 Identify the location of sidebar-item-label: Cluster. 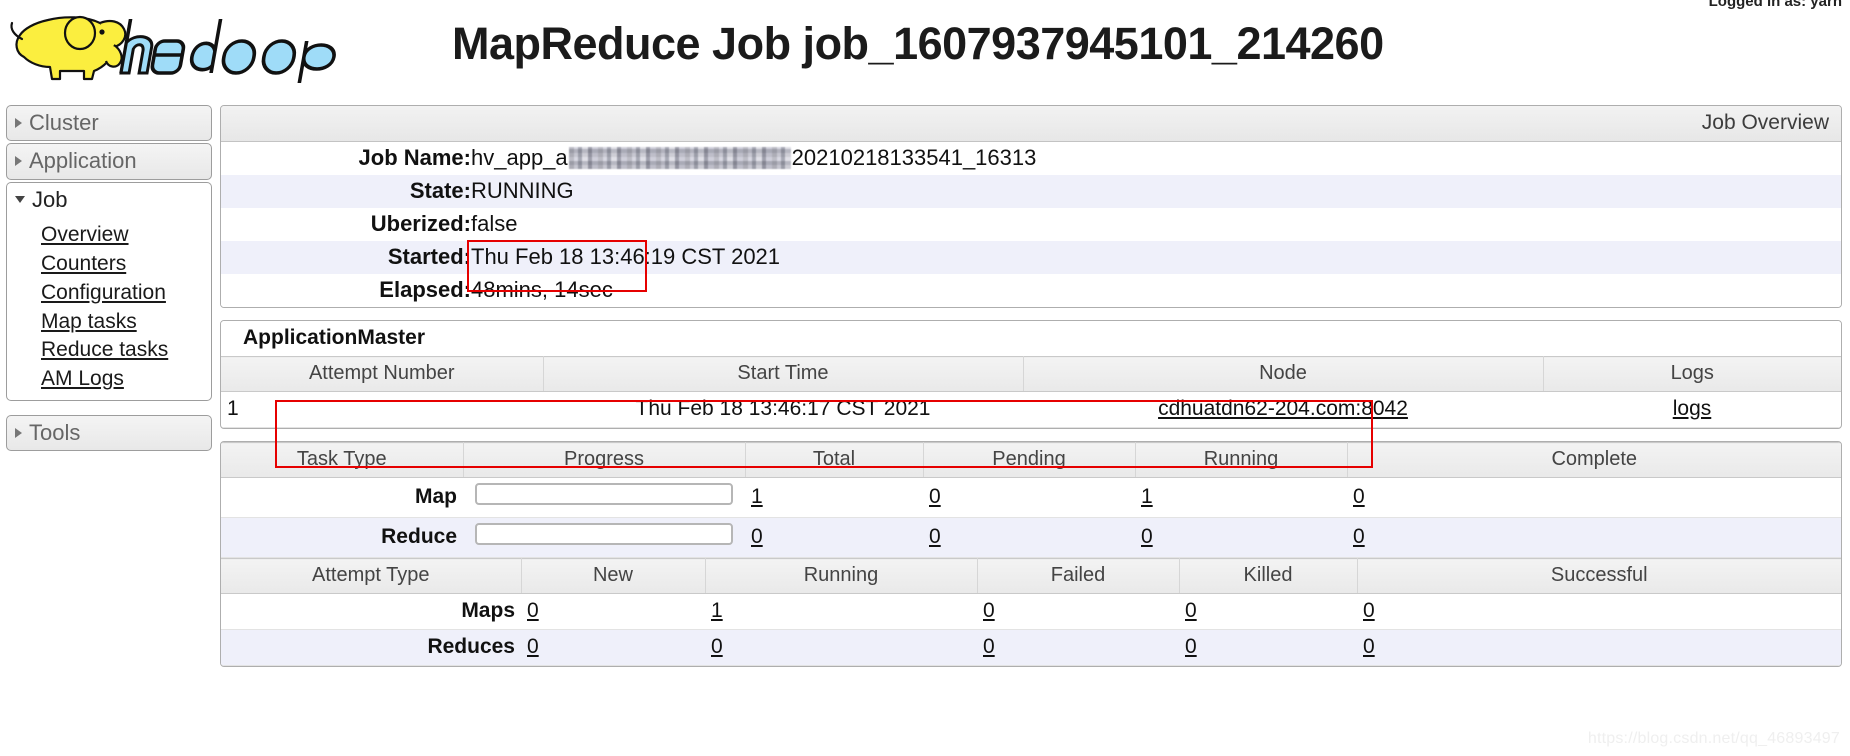
(64, 122).